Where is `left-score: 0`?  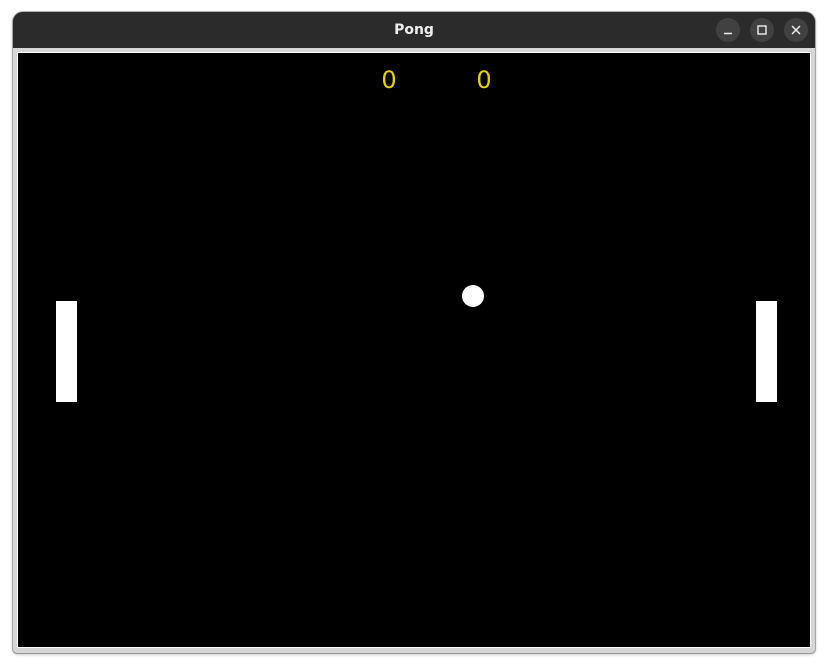 left-score: 0 is located at coordinates (389, 80).